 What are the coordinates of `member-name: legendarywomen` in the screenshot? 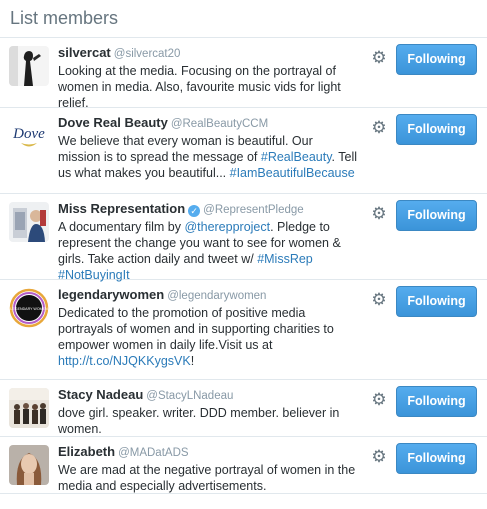 It's located at (111, 294).